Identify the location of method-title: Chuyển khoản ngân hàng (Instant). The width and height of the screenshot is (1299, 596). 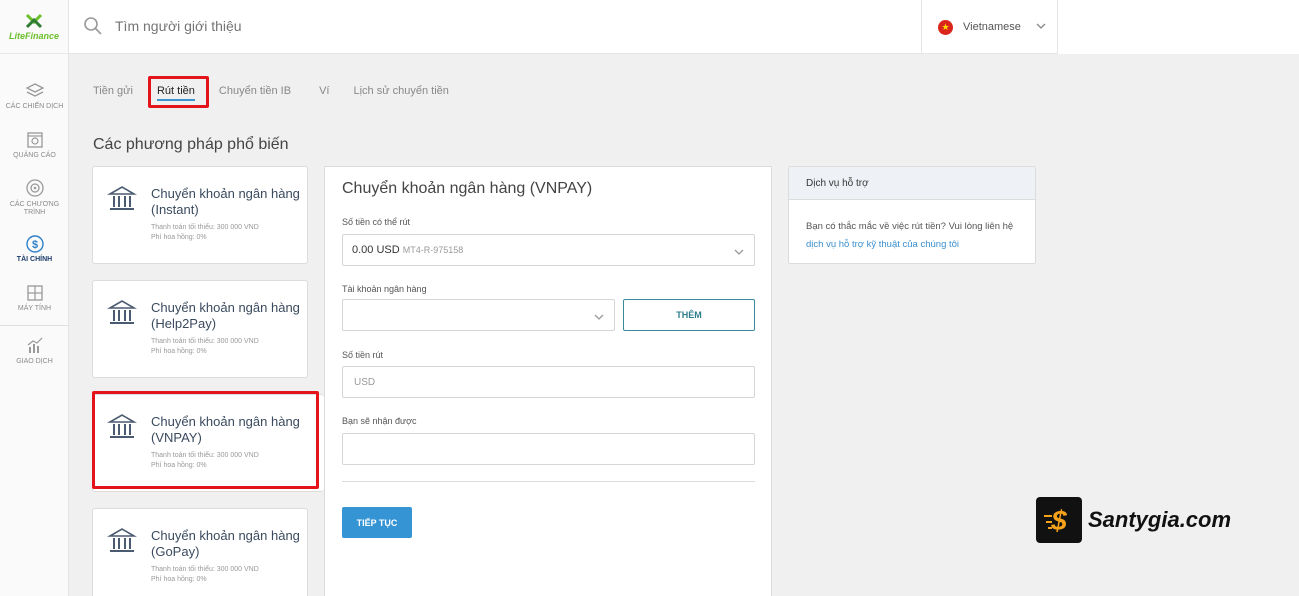
(225, 201).